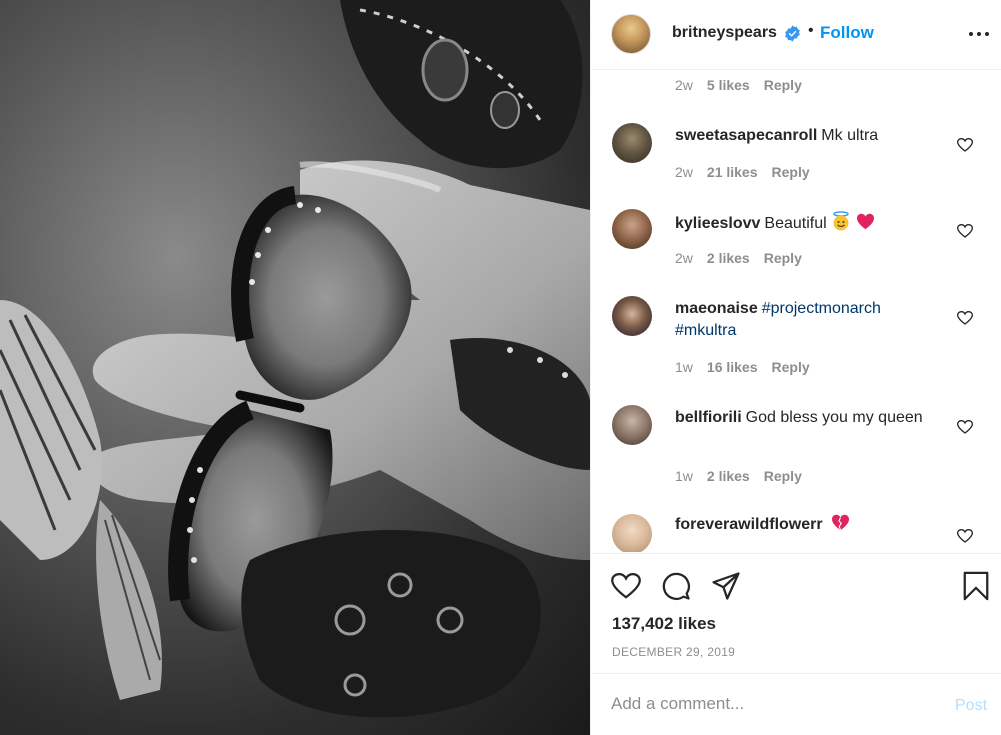 The image size is (1001, 735). I want to click on comment-meta: 2w 21 likes Reply, so click(749, 172).